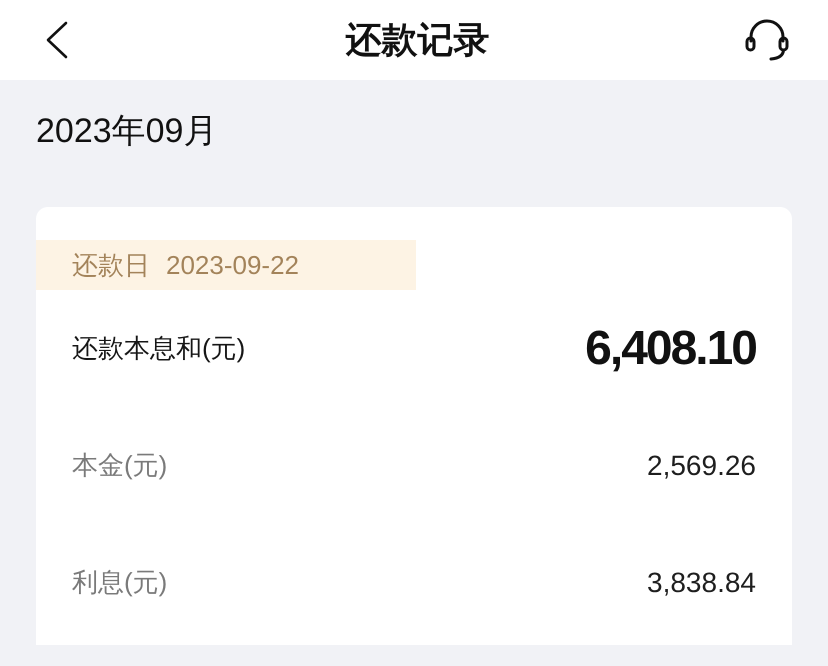  What do you see at coordinates (418, 40) in the screenshot?
I see `page-title: 还款记录` at bounding box center [418, 40].